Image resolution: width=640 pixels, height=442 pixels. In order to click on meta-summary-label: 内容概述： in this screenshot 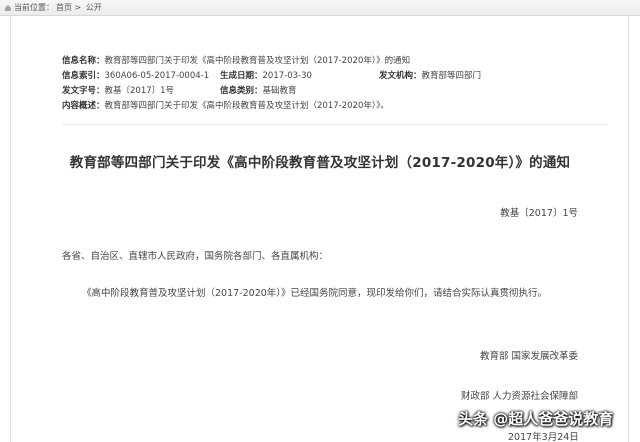, I will do `click(83, 106)`.